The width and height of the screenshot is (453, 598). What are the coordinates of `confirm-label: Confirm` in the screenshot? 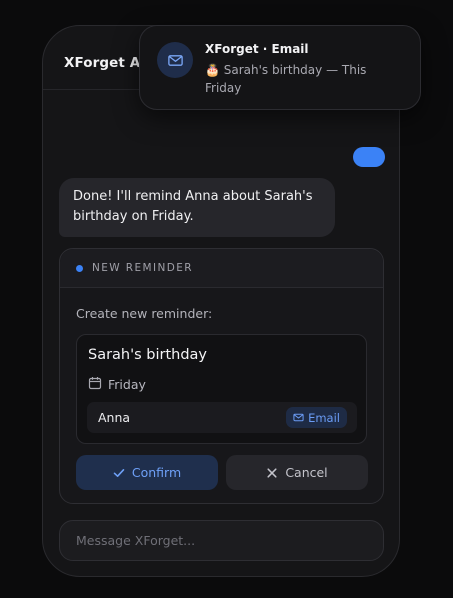 It's located at (156, 472).